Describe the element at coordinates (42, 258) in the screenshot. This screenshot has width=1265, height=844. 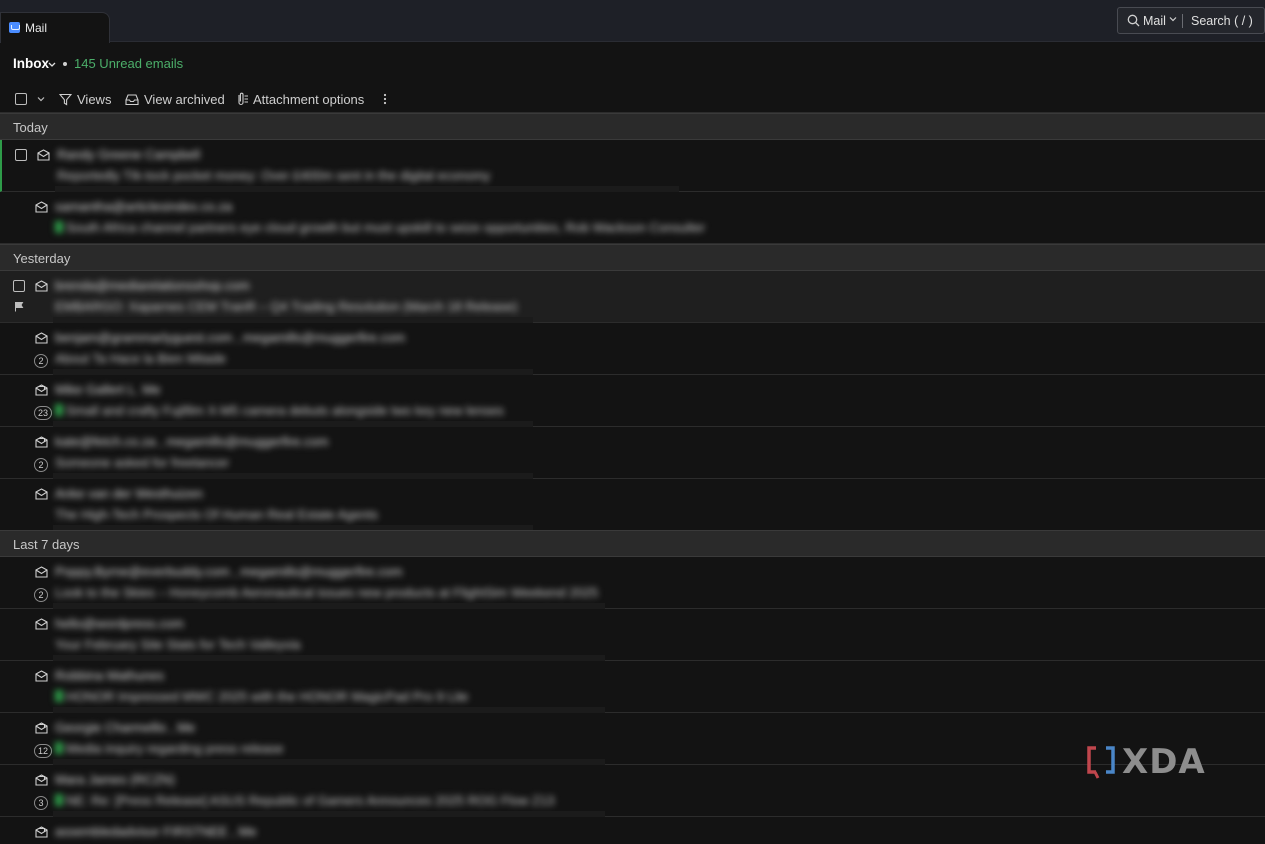
I see `section-label: Yesterday` at that location.